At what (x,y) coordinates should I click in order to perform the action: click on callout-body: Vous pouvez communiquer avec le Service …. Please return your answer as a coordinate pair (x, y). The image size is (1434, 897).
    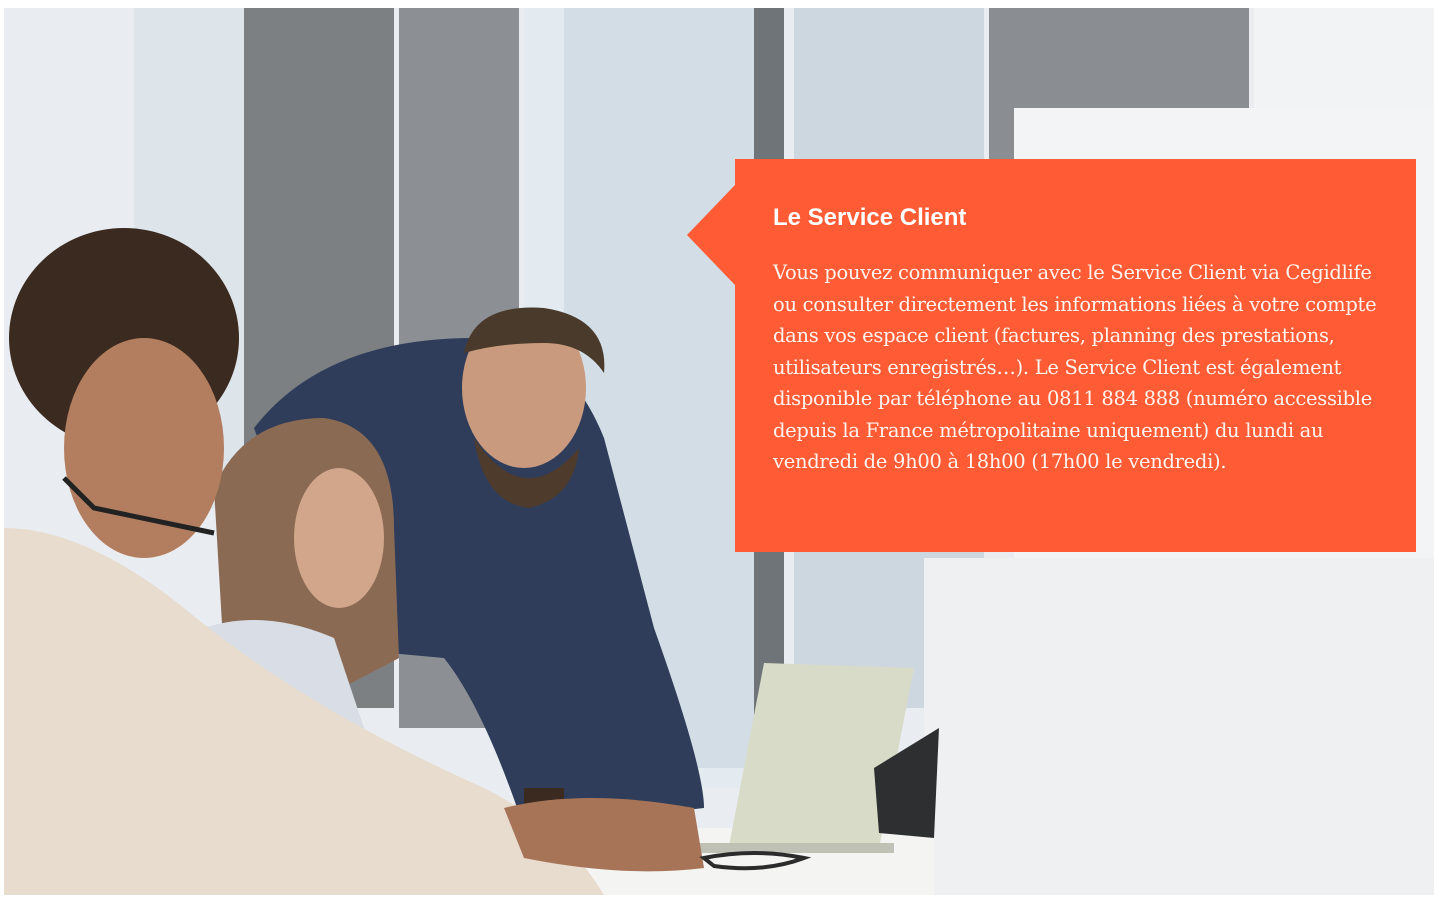
    Looking at the image, I should click on (1075, 367).